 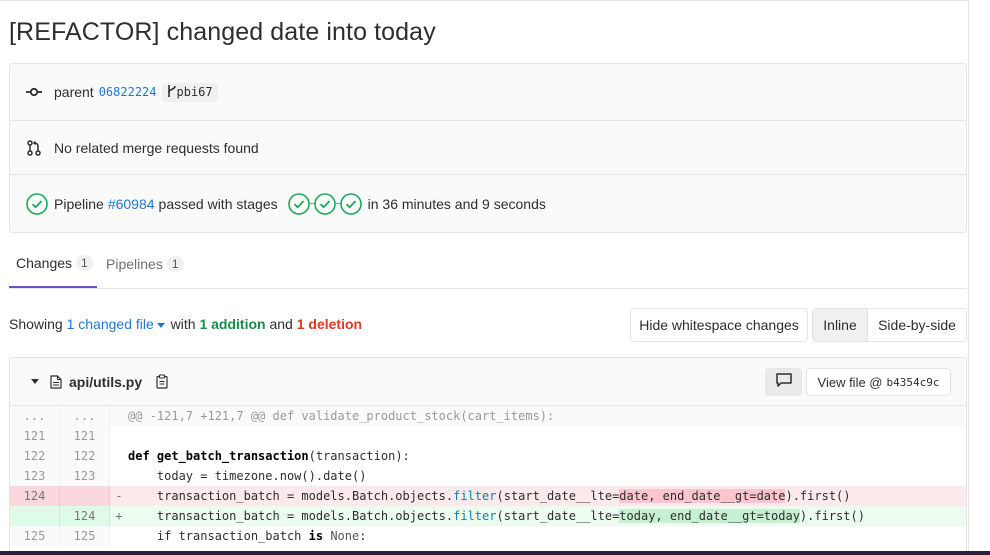 I want to click on collapse-caret-icon, so click(x=35, y=381).